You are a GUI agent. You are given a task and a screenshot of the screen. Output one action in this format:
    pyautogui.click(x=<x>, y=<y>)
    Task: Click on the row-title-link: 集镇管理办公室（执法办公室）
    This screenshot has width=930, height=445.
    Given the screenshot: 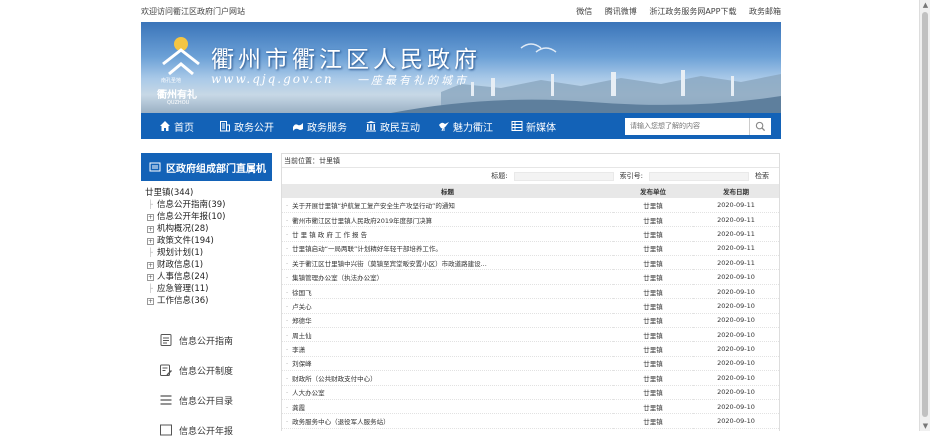 What is the action you would take?
    pyautogui.click(x=447, y=277)
    